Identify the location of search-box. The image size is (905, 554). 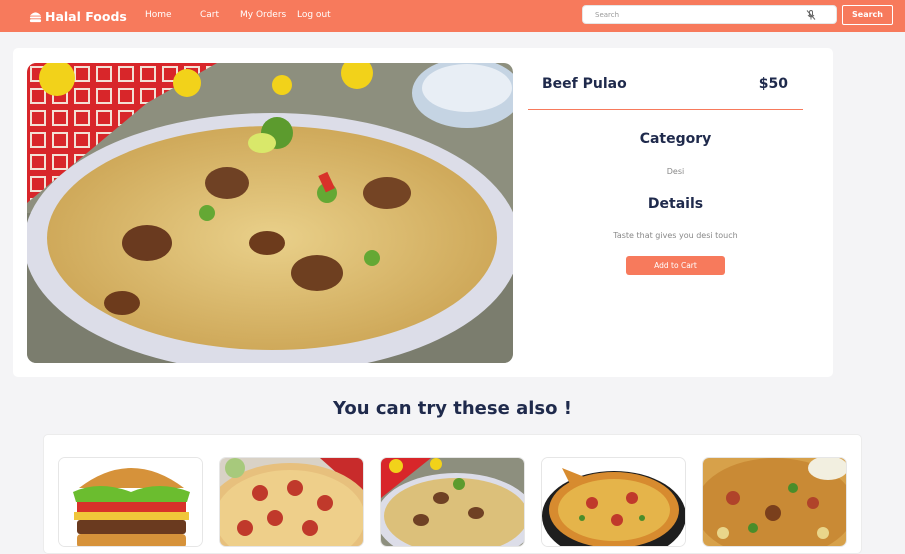
(709, 14).